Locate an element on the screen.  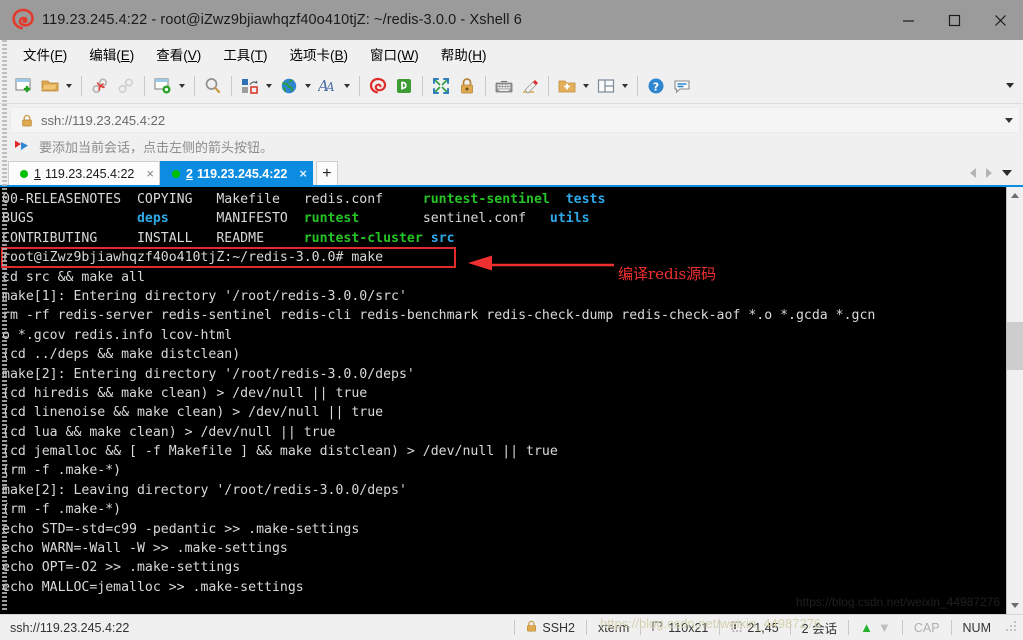
prev-tab-icon is located at coordinates (973, 173).